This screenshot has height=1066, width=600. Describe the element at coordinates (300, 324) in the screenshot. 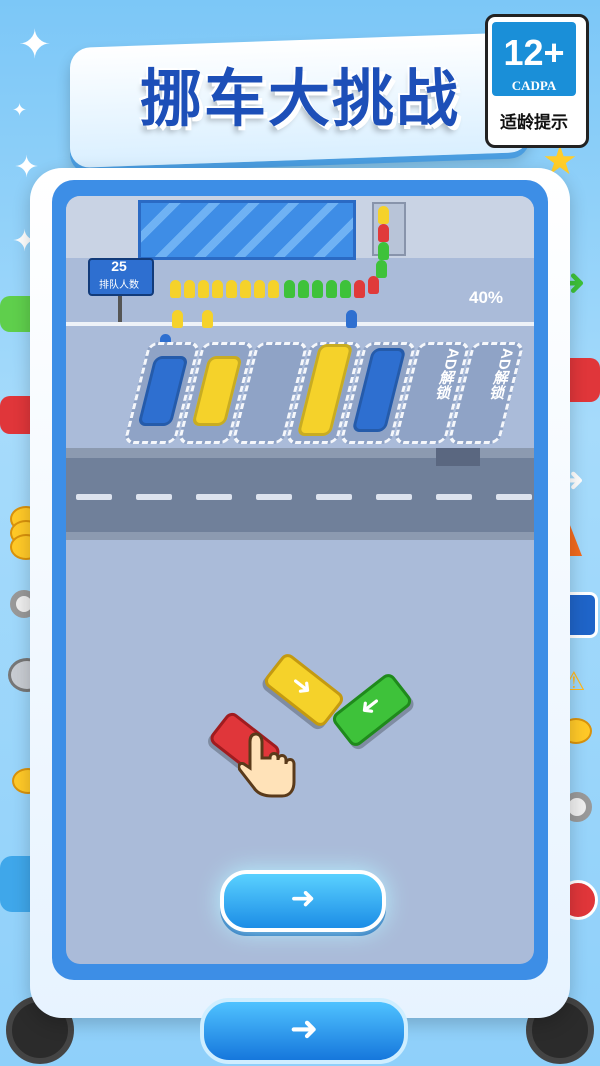

I see `curb-line` at that location.